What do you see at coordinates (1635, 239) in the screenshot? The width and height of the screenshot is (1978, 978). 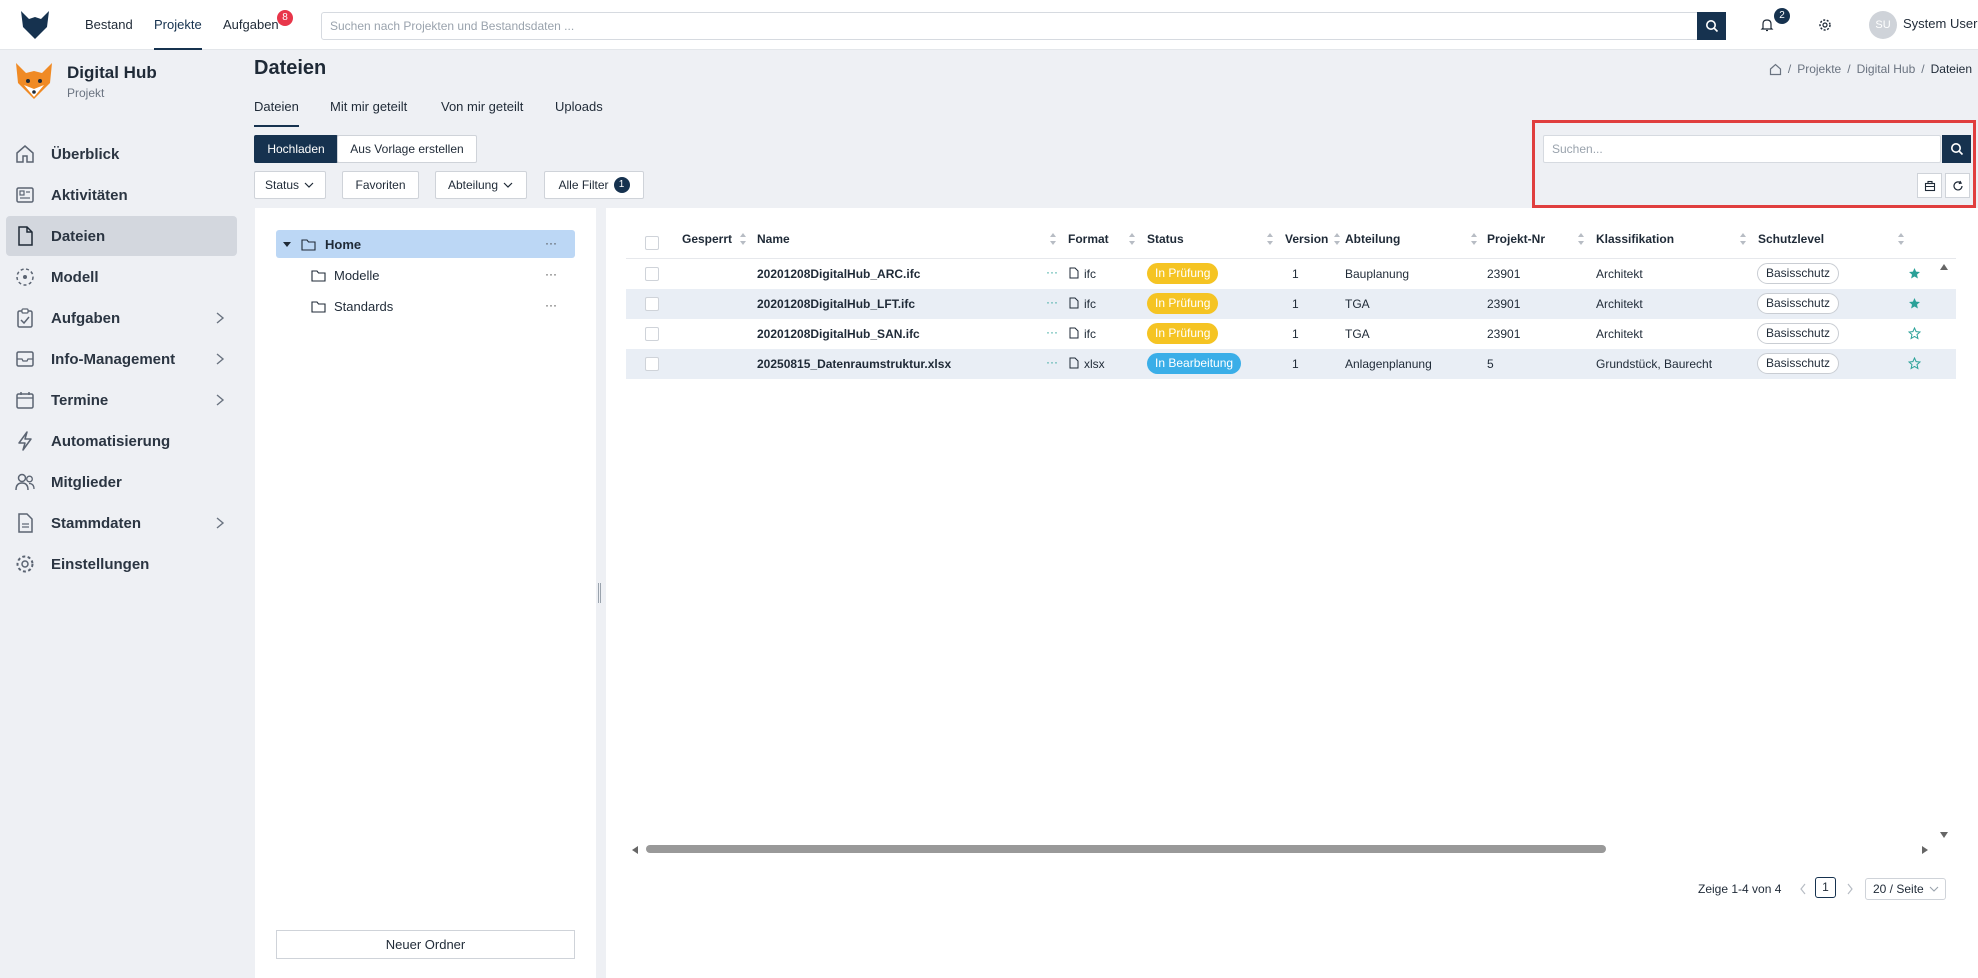 I see `column-header-klassifikation: Klassifikation` at bounding box center [1635, 239].